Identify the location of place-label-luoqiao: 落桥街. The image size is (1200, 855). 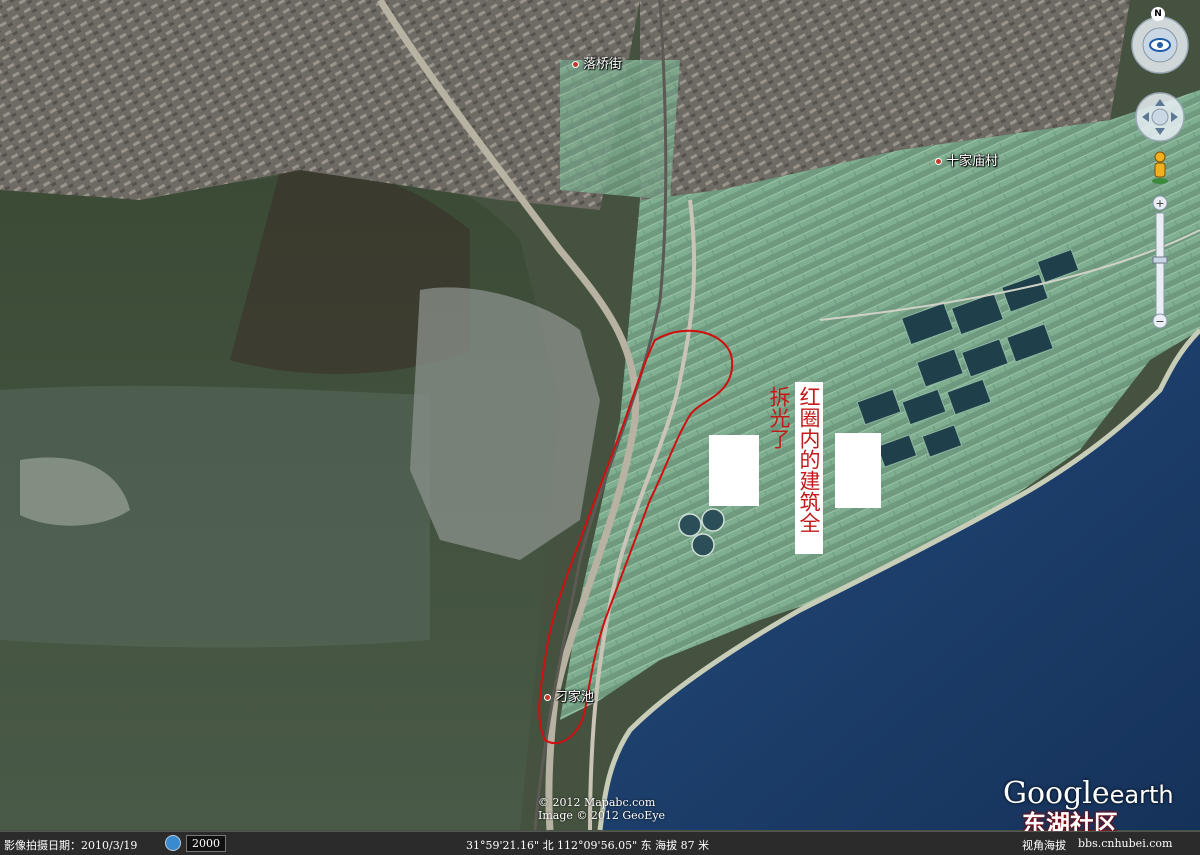
(597, 62).